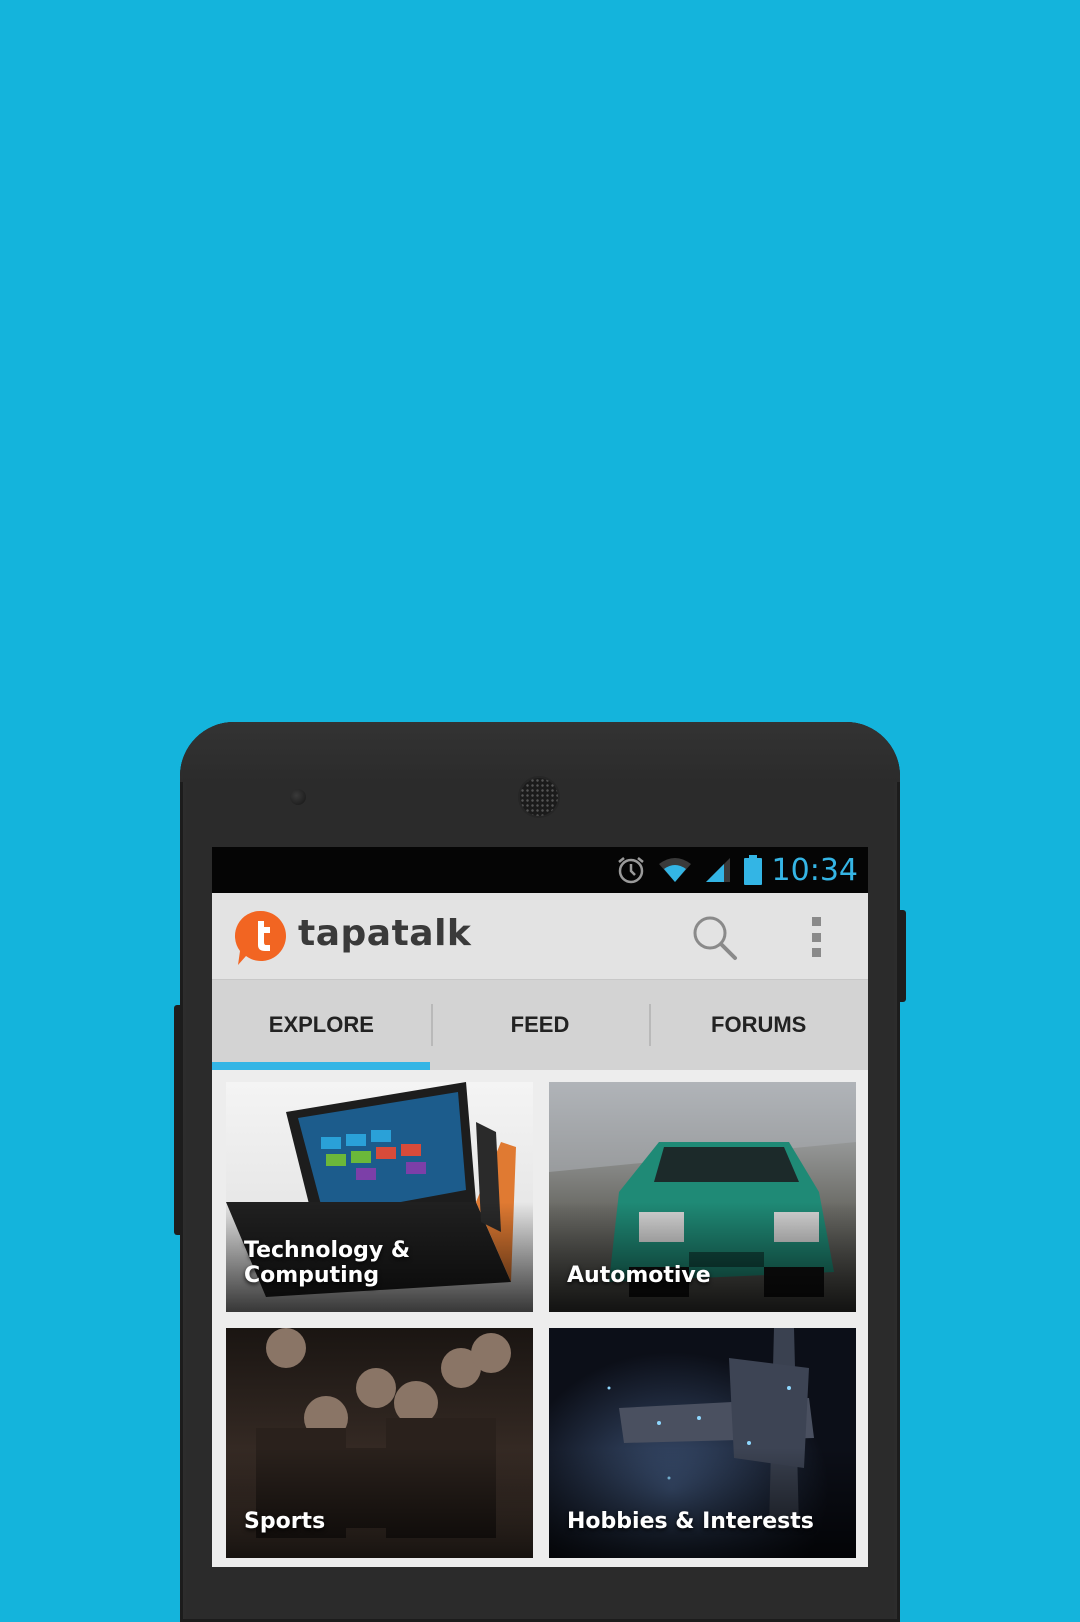 The image size is (1080, 1622). What do you see at coordinates (639, 1275) in the screenshot?
I see `category-label: Automotive` at bounding box center [639, 1275].